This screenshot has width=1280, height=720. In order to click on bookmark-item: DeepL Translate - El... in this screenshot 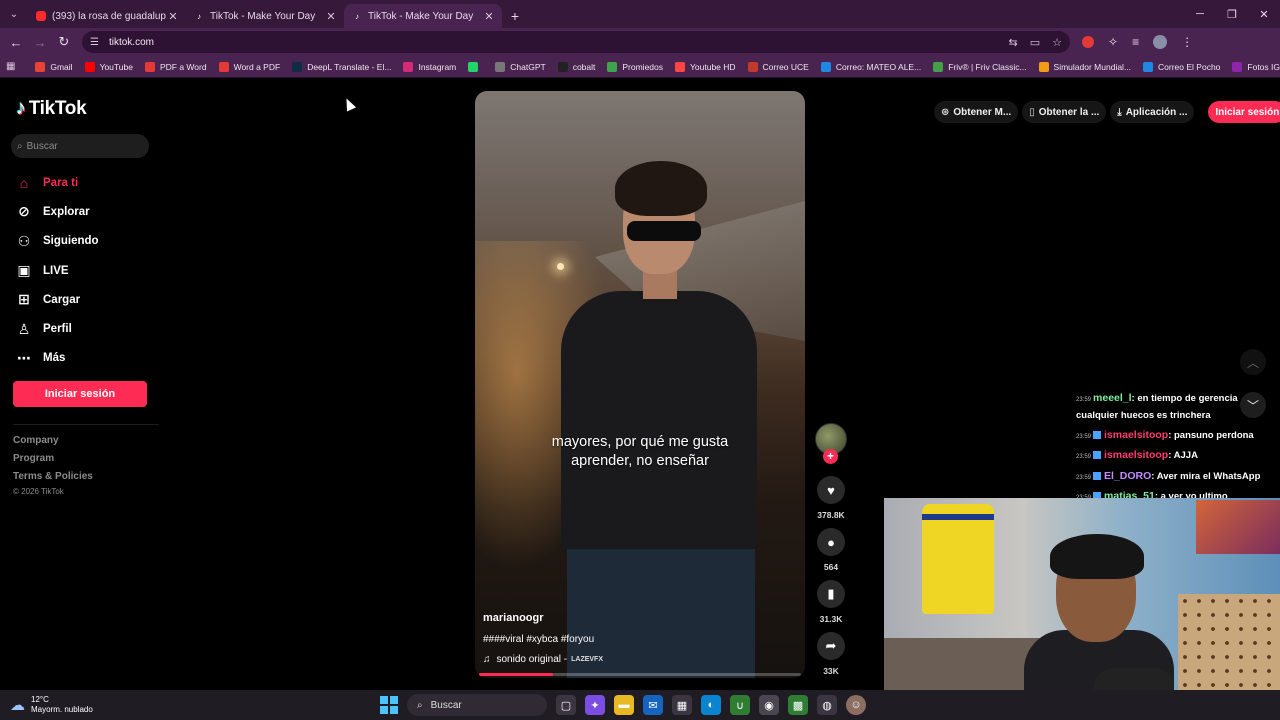, I will do `click(341, 66)`.